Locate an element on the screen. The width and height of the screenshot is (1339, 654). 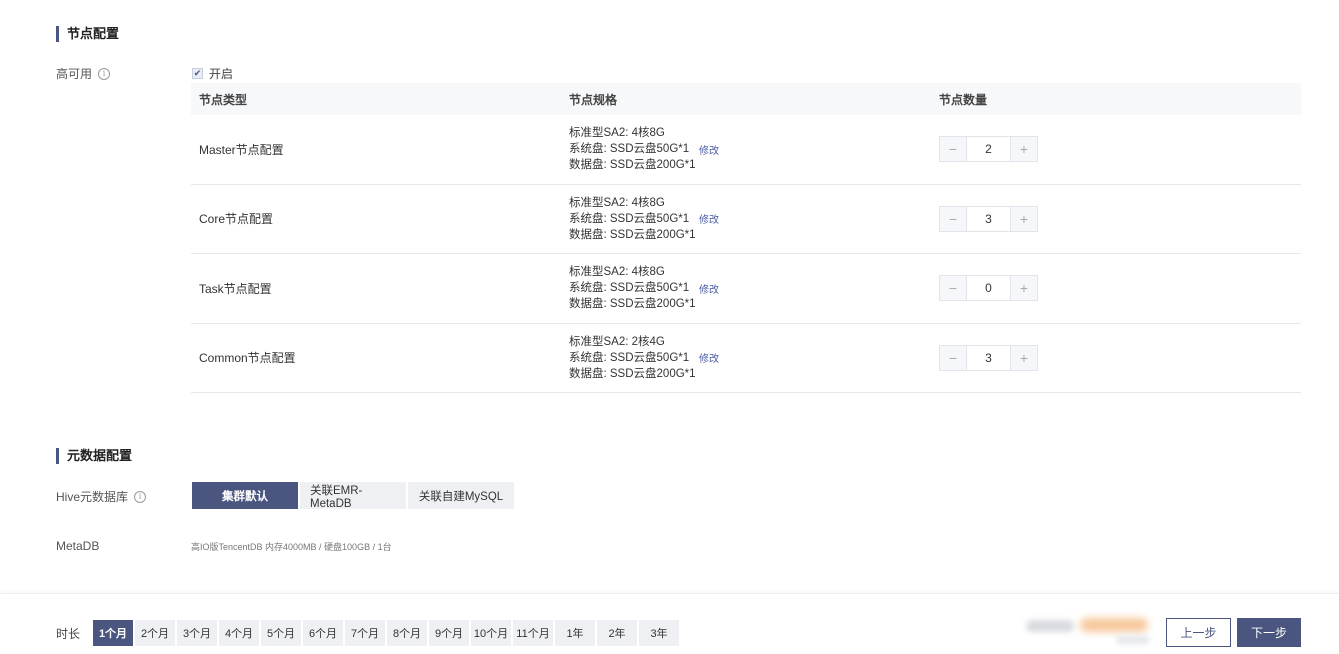
column-header-node-spec: 节点规格 is located at coordinates (593, 99).